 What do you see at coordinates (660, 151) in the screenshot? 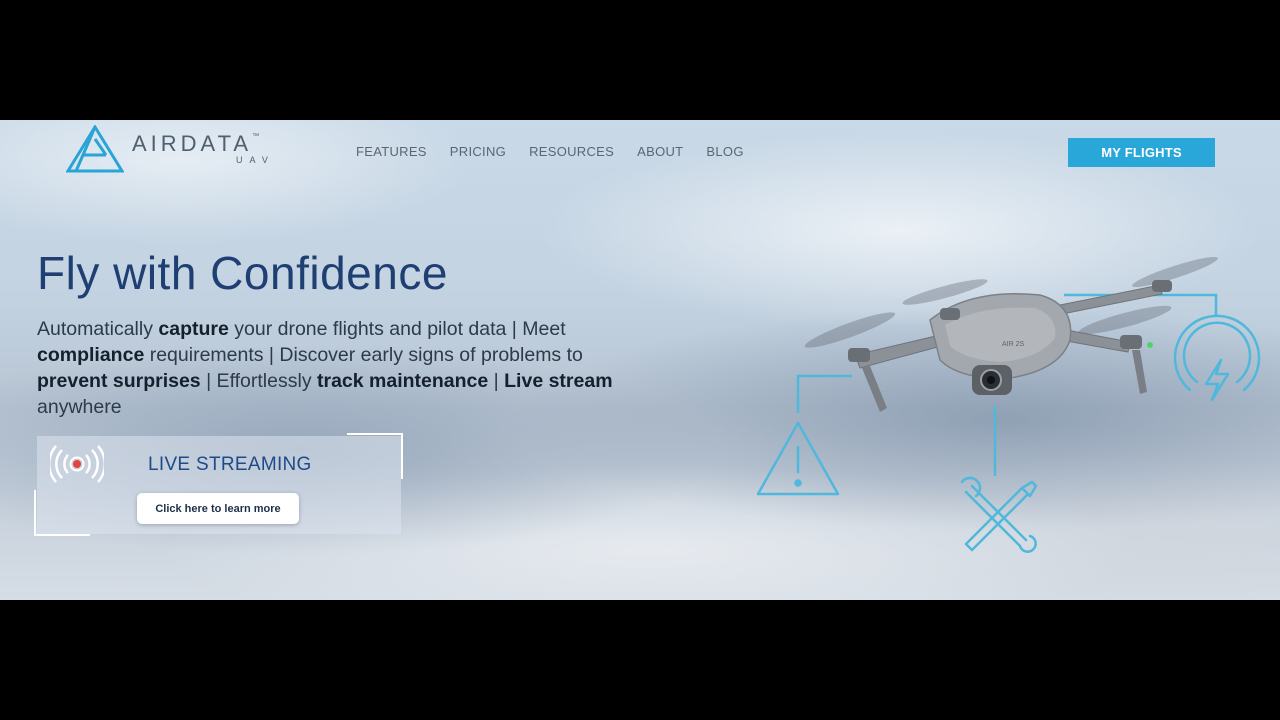
I see `nav-item-about: ABOUT` at bounding box center [660, 151].